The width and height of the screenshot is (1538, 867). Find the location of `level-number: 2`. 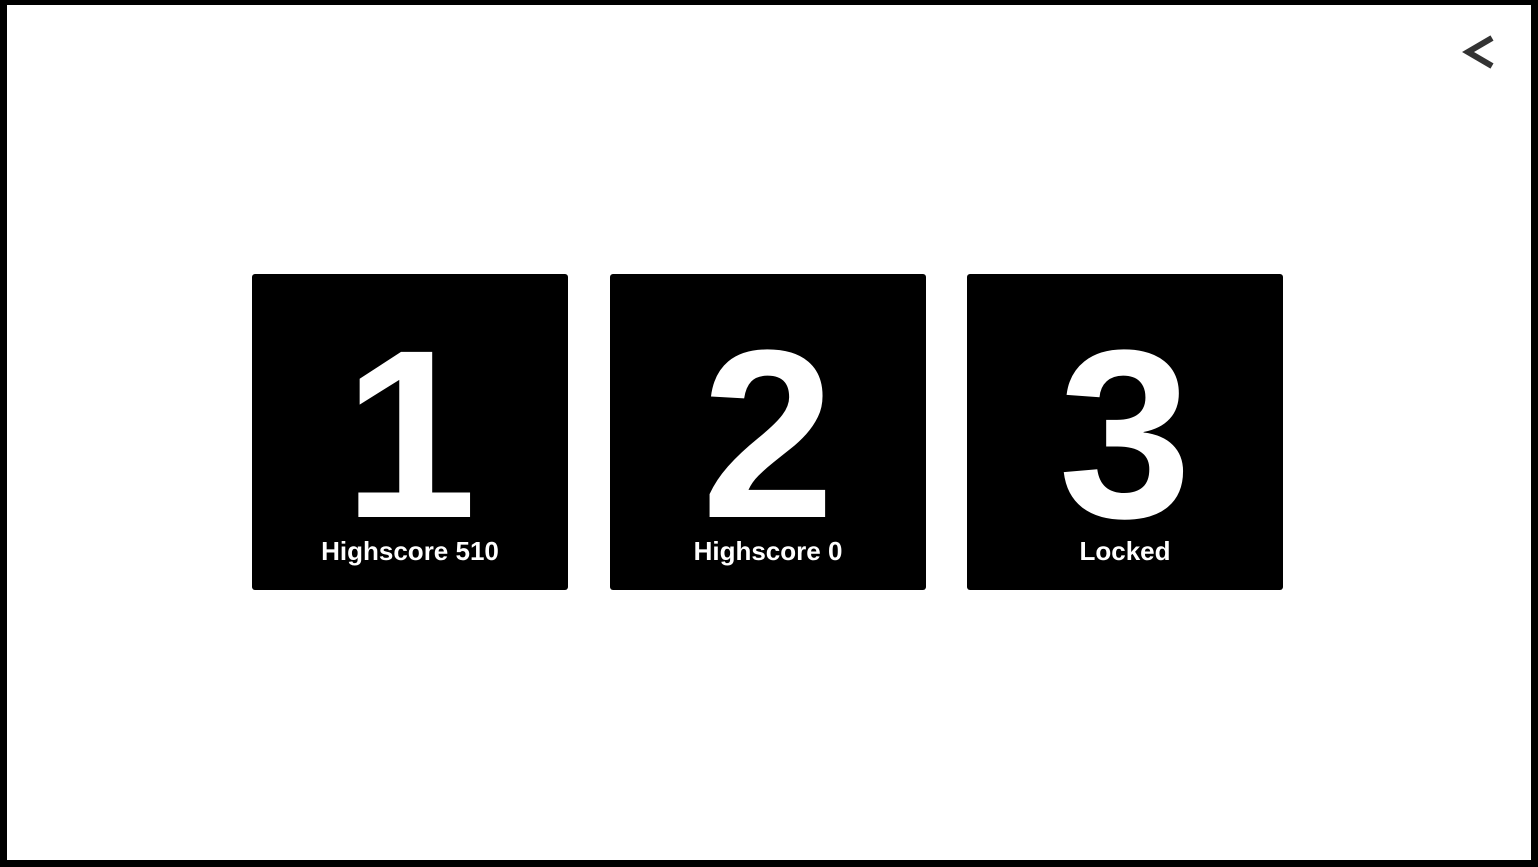

level-number: 2 is located at coordinates (768, 434).